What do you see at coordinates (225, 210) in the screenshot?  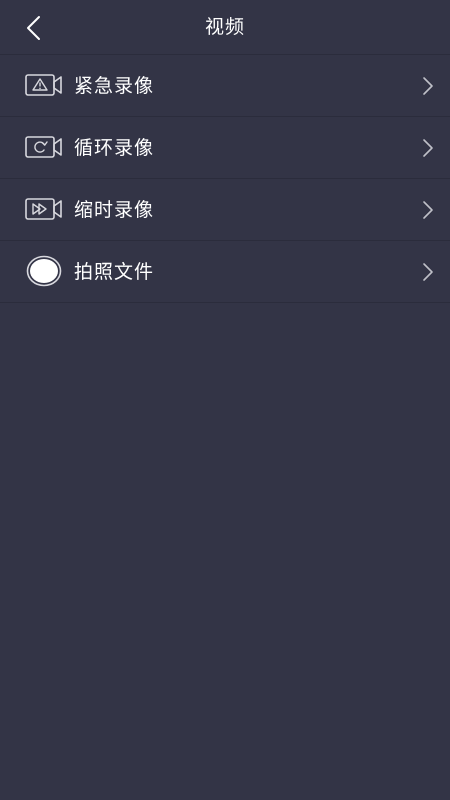 I see `menu-item-timelapse-recording: 缩时录像` at bounding box center [225, 210].